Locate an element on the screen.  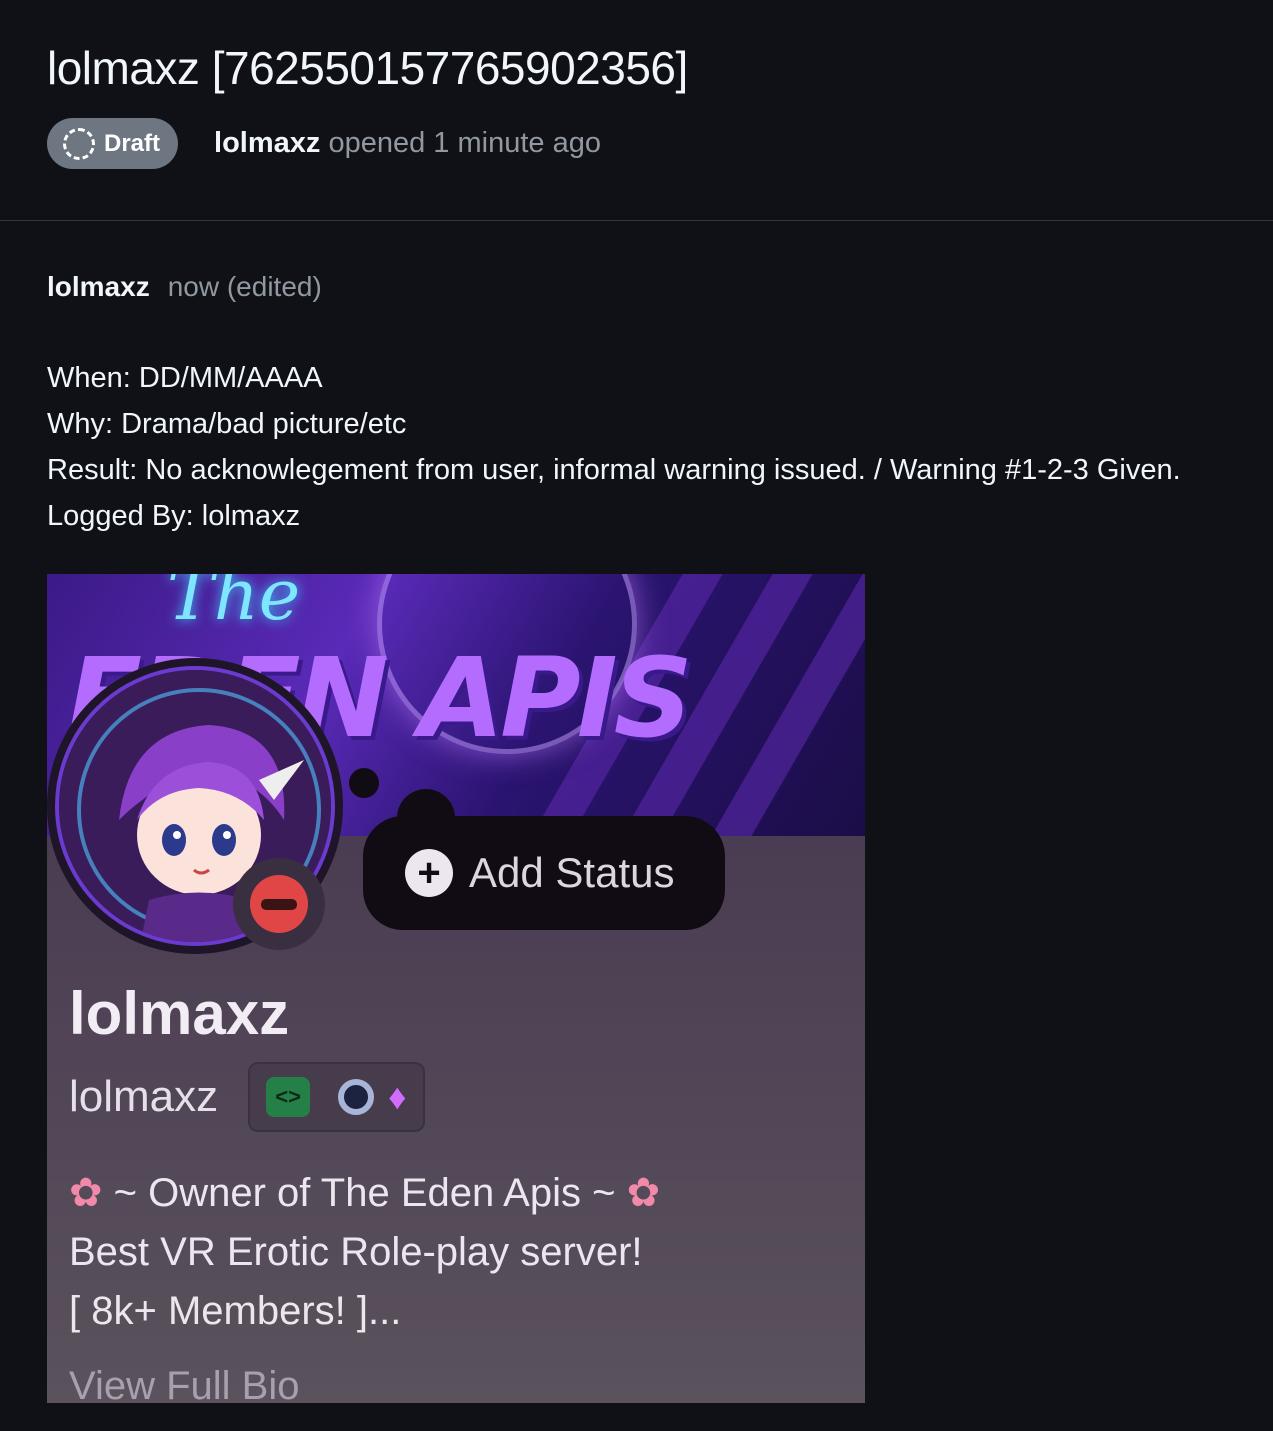
quest-orb-badge-icon is located at coordinates (349, 1097).